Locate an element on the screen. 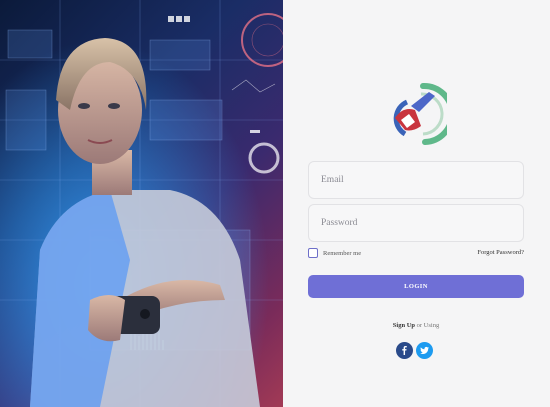 This screenshot has width=550, height=407. social-login is located at coordinates (414, 350).